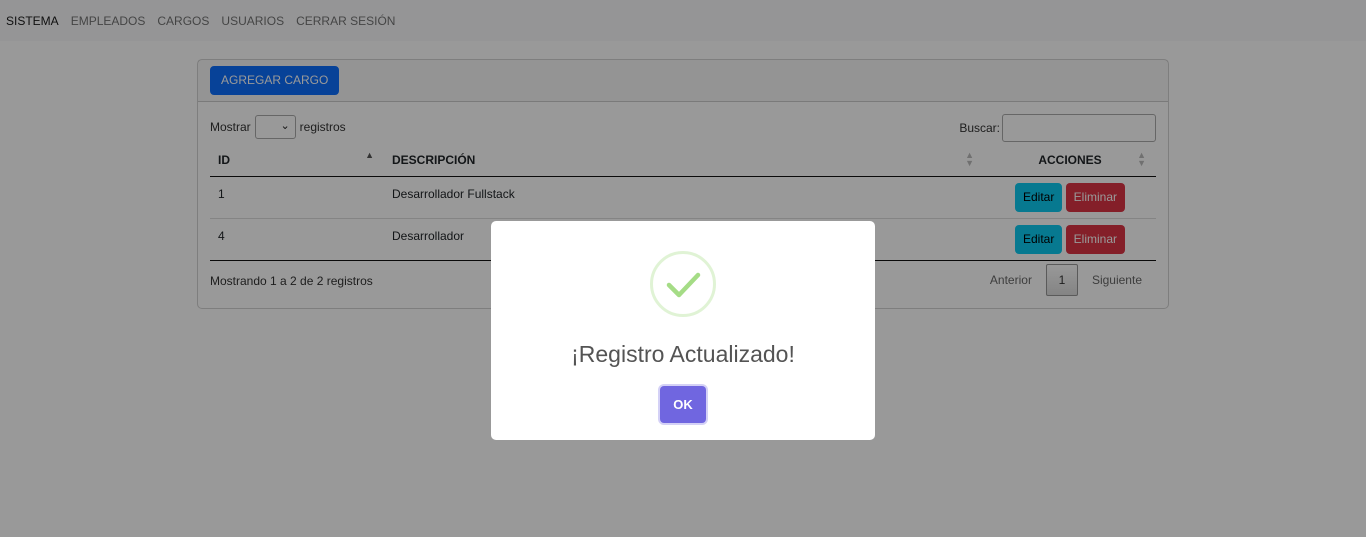 This screenshot has height=537, width=1366. Describe the element at coordinates (683, 354) in the screenshot. I see `modal-title: ¡Registro Actualizado!` at that location.